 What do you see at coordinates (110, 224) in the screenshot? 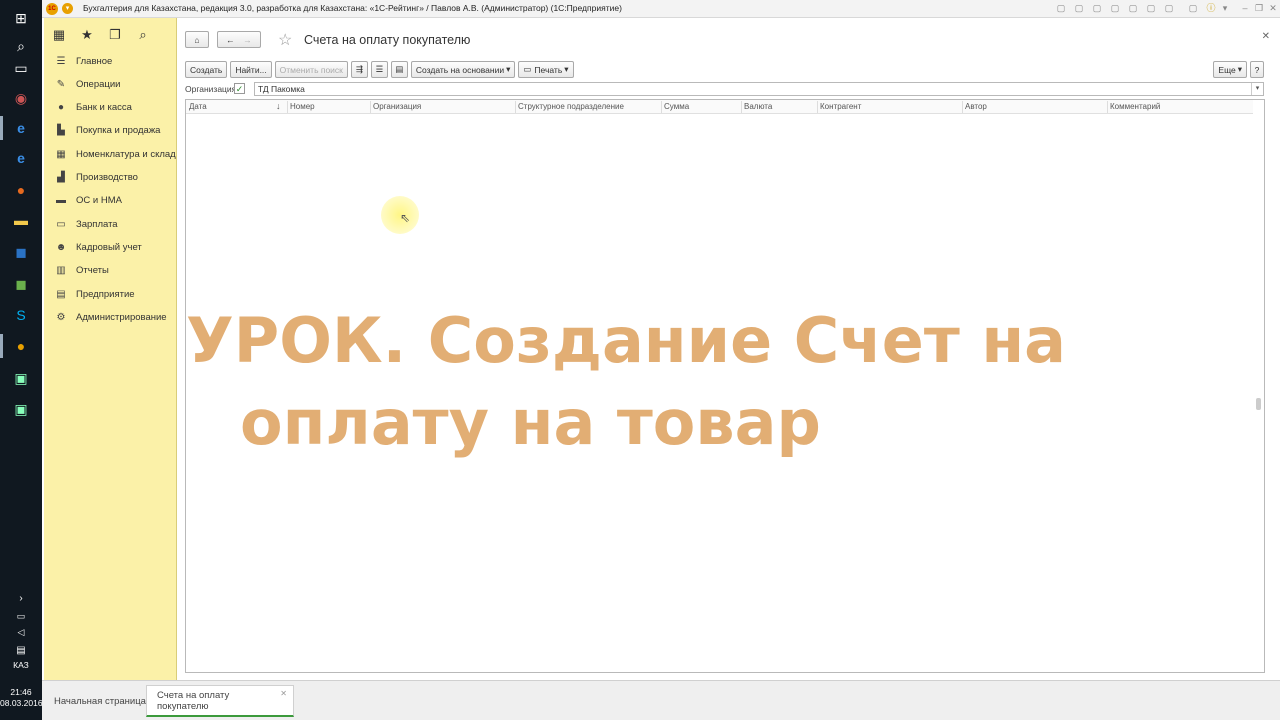
I see `sidebar-item-salary: ▭ Зарплата` at bounding box center [110, 224].